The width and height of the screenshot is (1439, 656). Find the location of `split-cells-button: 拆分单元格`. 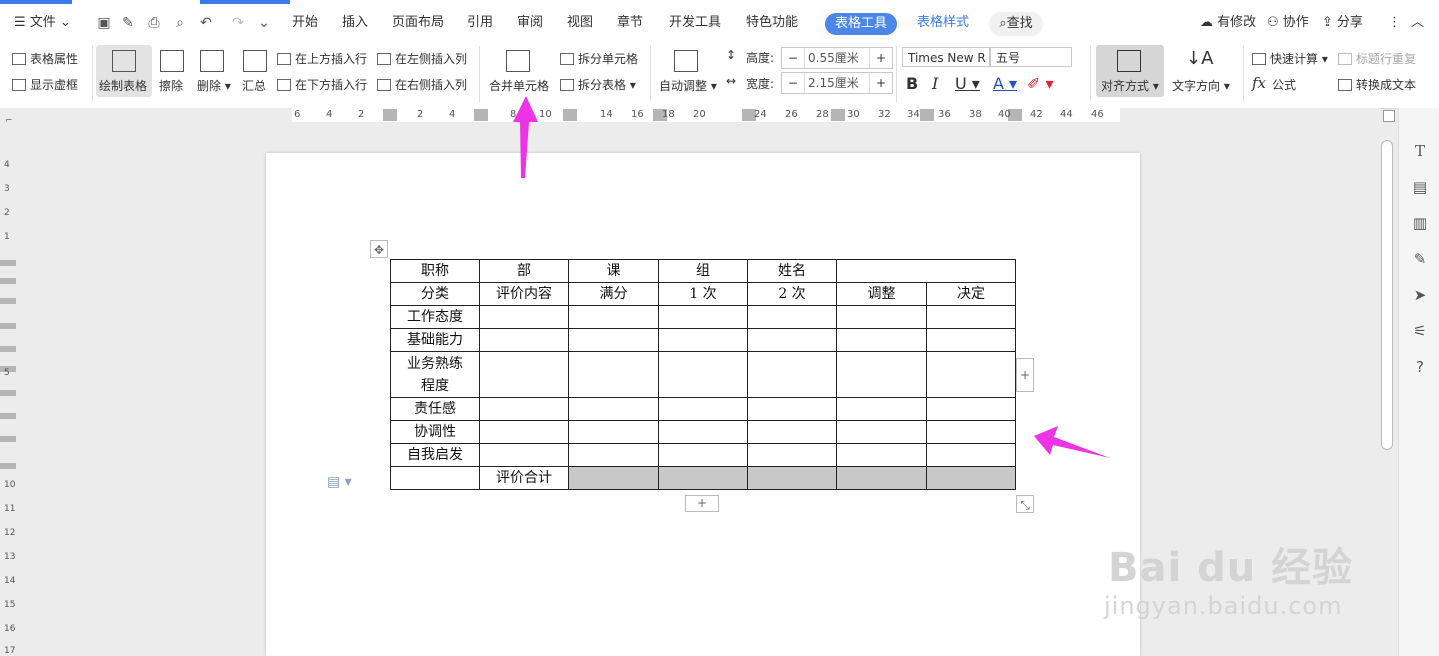

split-cells-button: 拆分单元格 is located at coordinates (599, 58).